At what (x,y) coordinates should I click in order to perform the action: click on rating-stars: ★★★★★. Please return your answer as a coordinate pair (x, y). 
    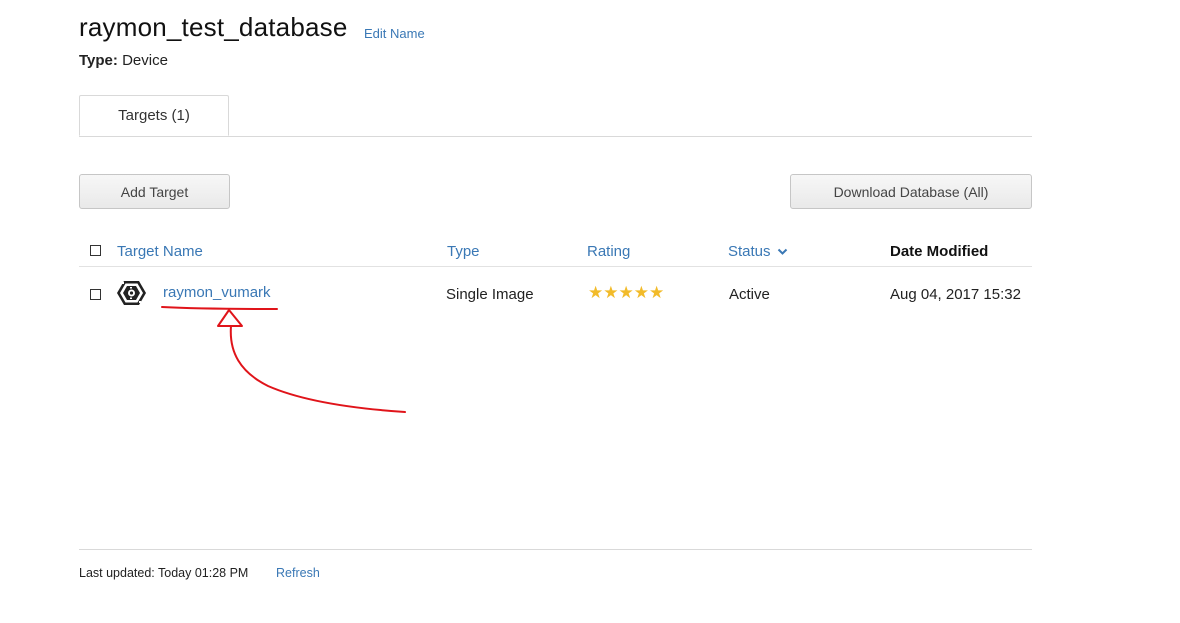
    Looking at the image, I should click on (626, 292).